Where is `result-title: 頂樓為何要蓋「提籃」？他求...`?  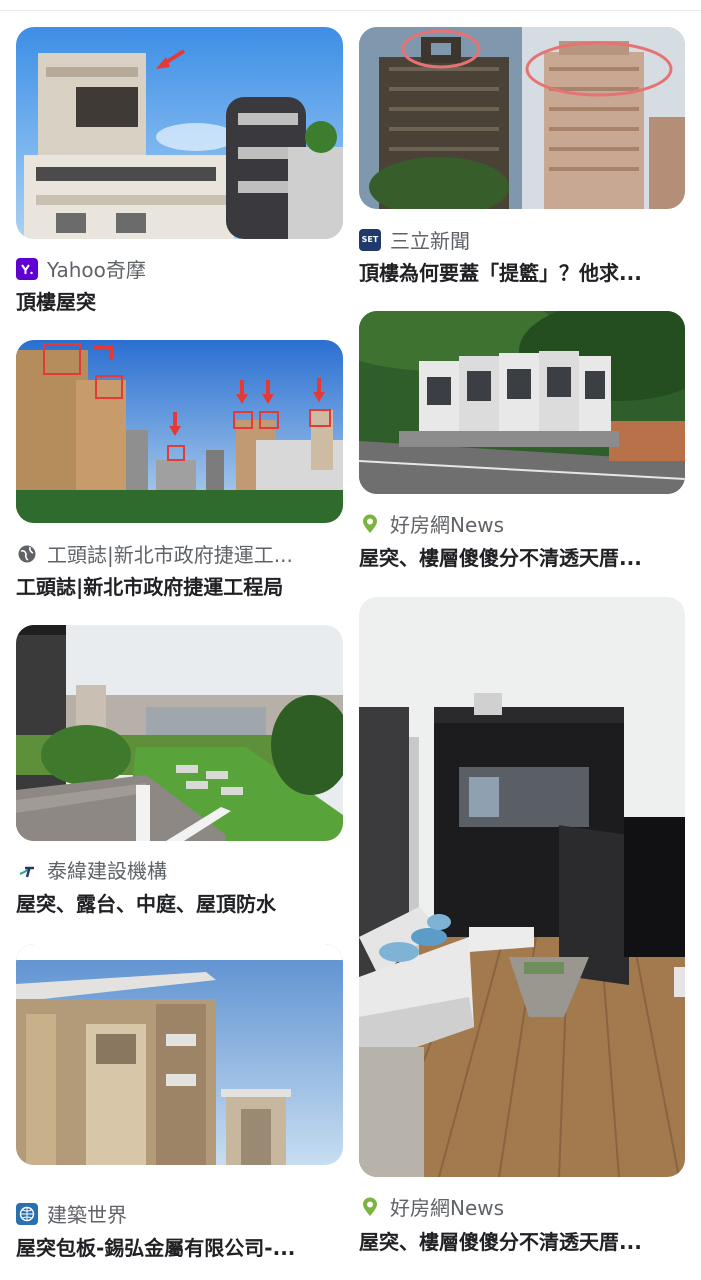 result-title: 頂樓為何要蓋「提籃」？他求... is located at coordinates (522, 271).